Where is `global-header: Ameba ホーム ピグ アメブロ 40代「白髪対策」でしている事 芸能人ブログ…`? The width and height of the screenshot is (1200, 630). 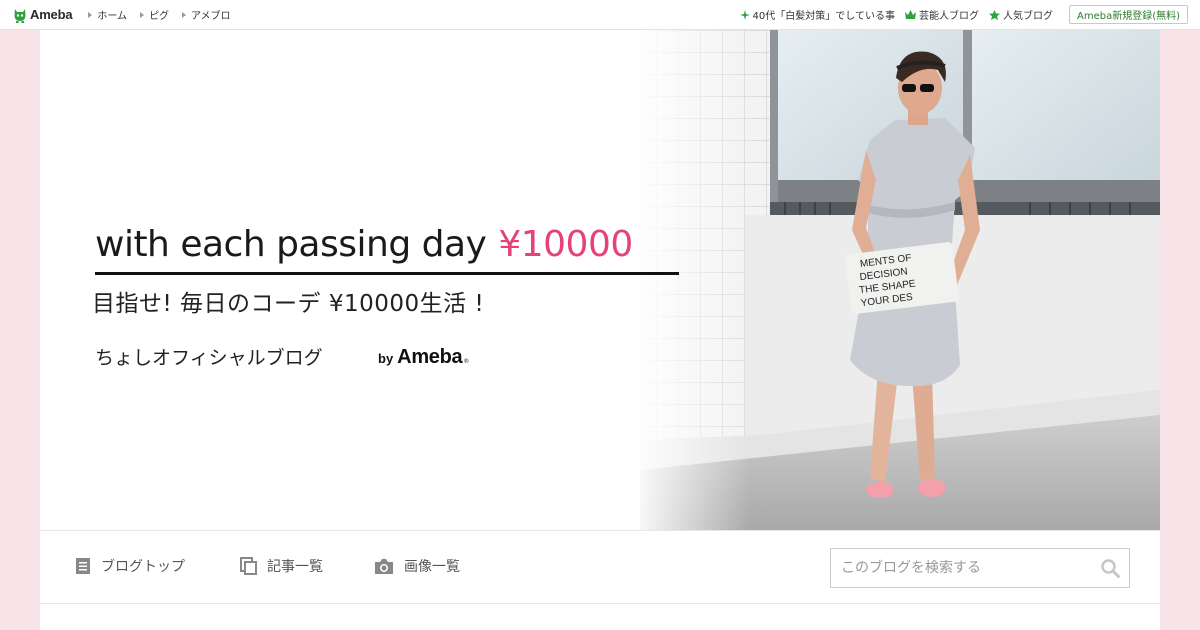
global-header: Ameba ホーム ピグ アメブロ 40代「白髪対策」でしている事 芸能人ブログ… is located at coordinates (600, 15).